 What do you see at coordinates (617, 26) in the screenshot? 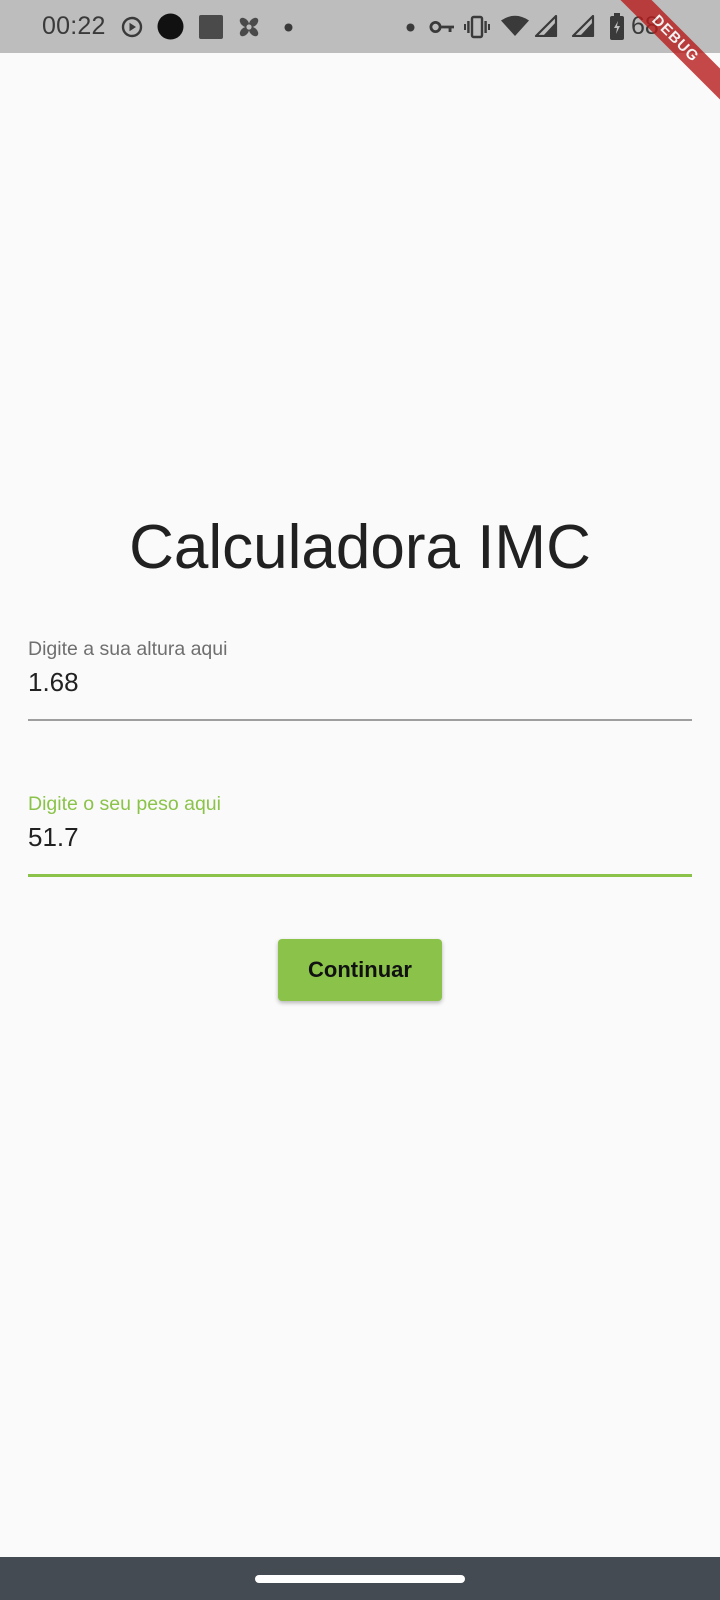
I see `battery-icon` at bounding box center [617, 26].